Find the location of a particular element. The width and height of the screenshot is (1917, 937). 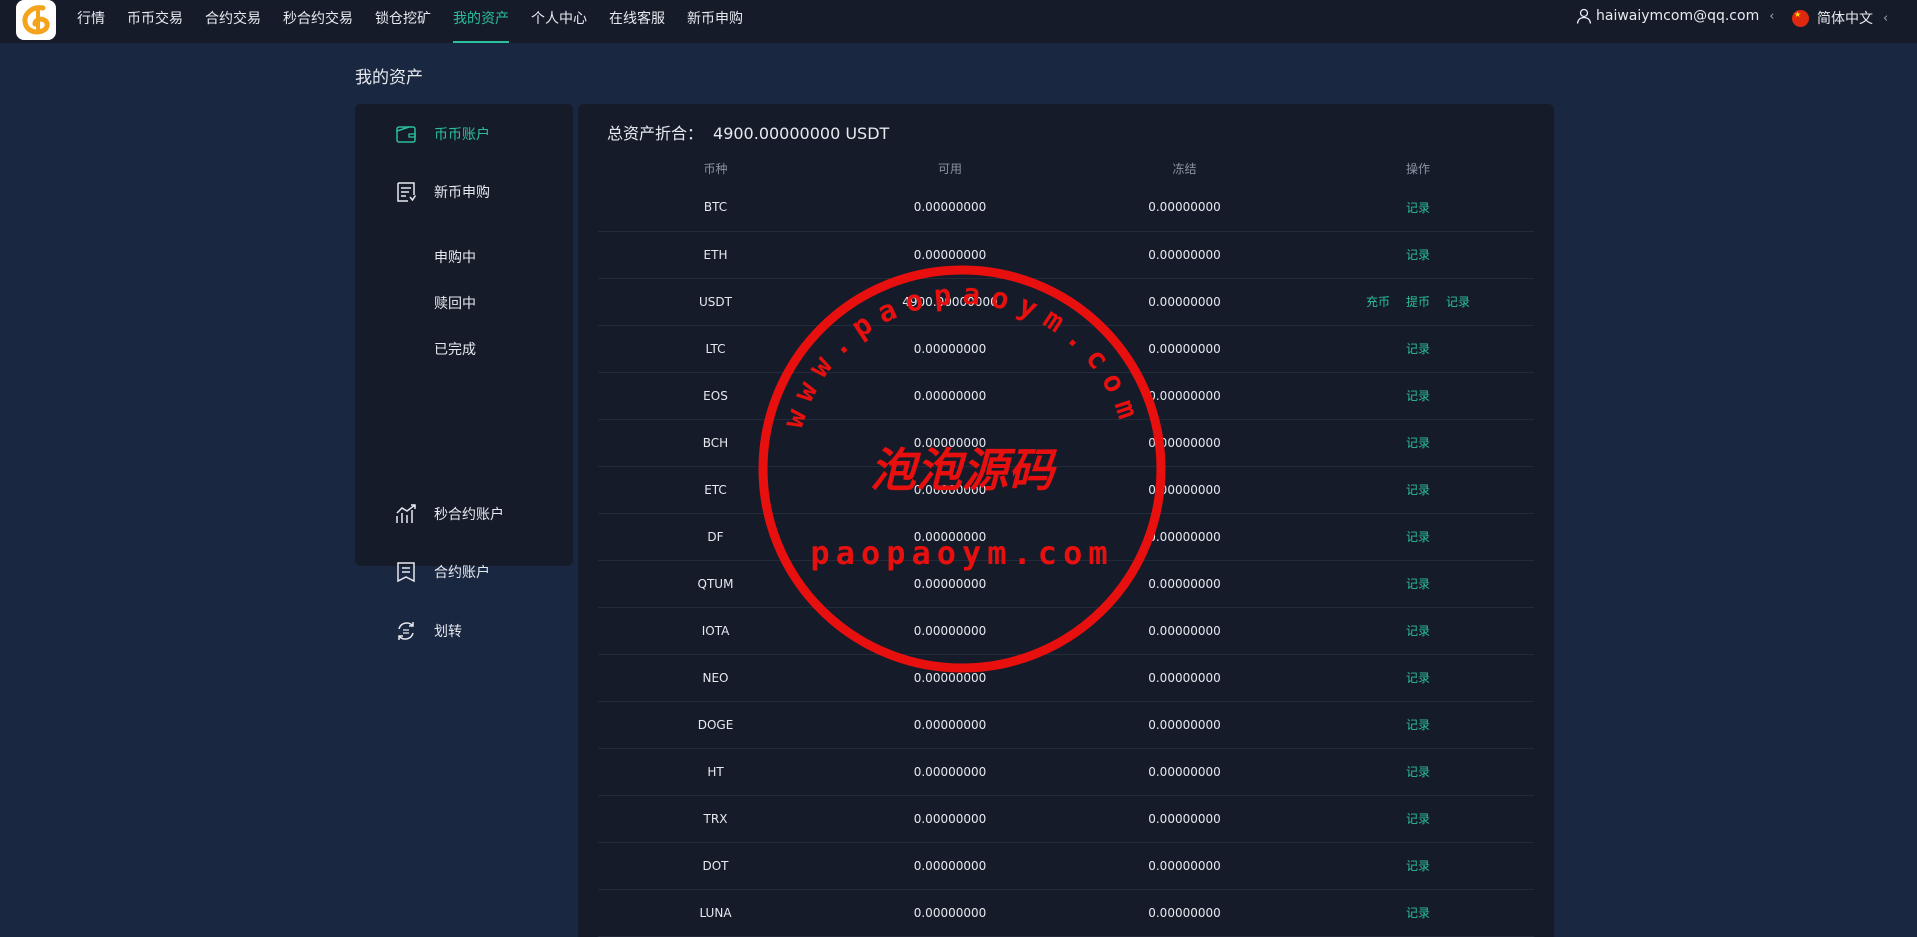

language-selector: 简体中文 ‹ is located at coordinates (1840, 18).